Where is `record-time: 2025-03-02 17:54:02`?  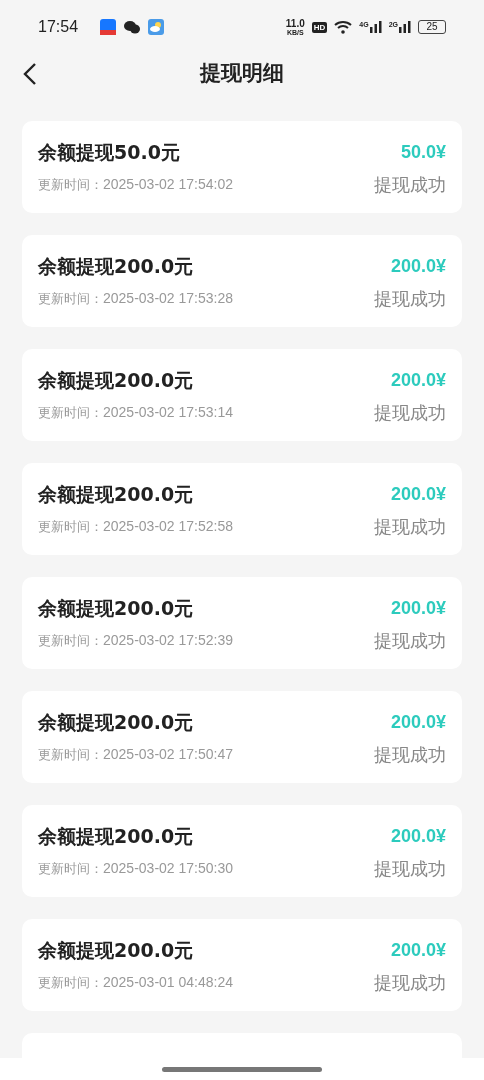
record-time: 2025-03-02 17:54:02 is located at coordinates (168, 184).